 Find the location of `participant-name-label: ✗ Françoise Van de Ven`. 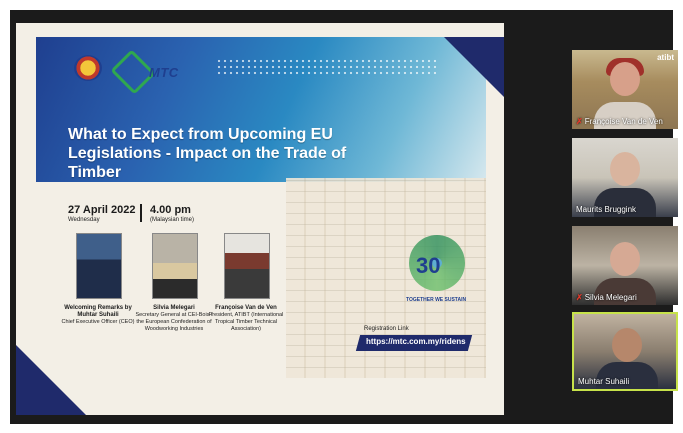

participant-name-label: ✗ Françoise Van de Ven is located at coordinates (619, 121).